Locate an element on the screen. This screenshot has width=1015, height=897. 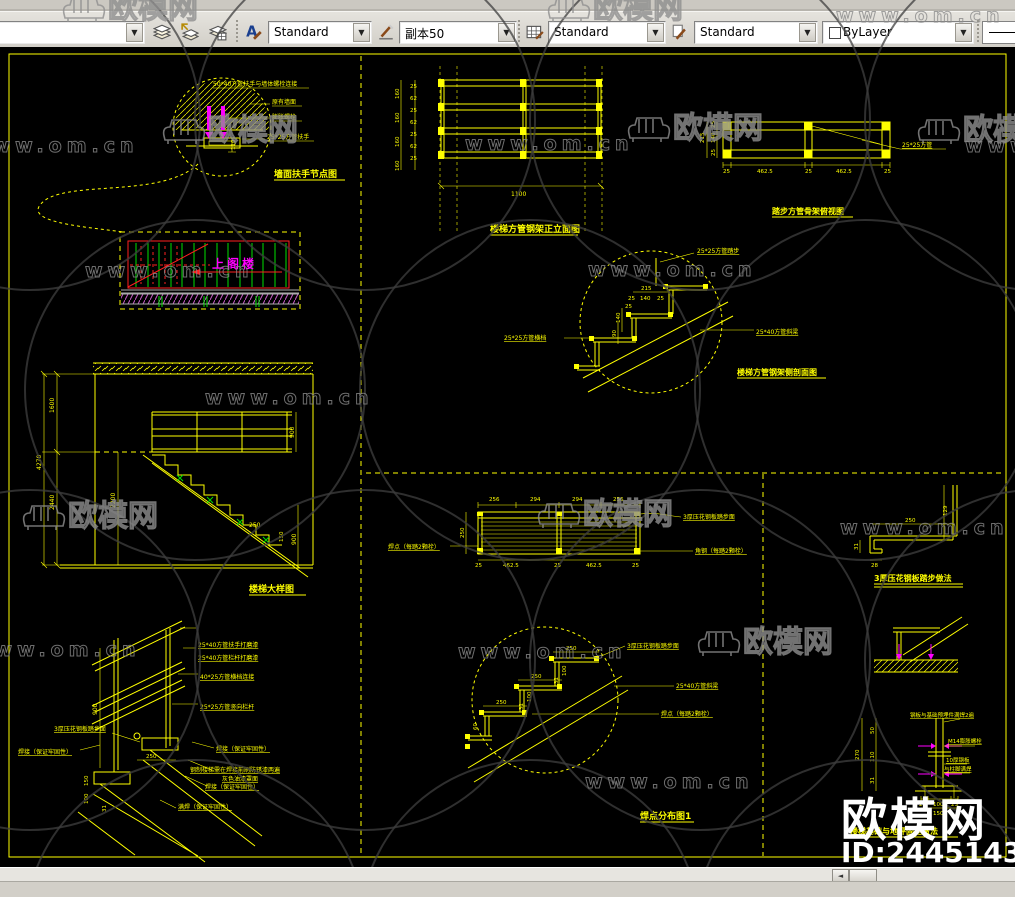
color-swatch is located at coordinates (835, 33).